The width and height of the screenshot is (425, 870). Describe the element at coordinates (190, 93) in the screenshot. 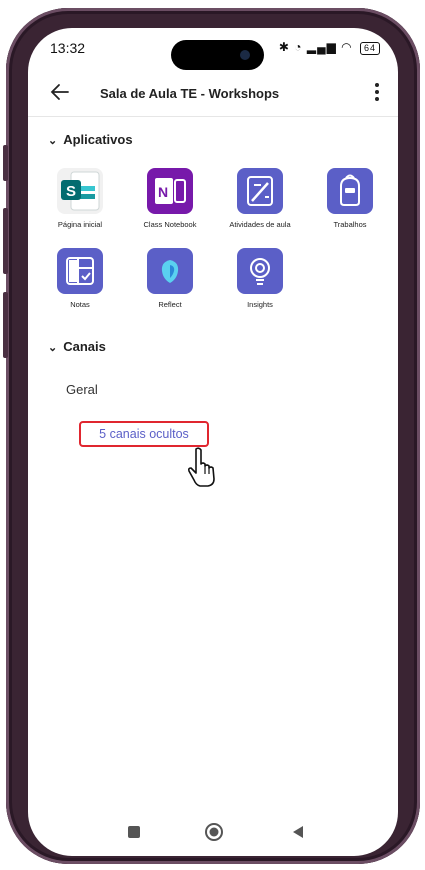

I see `page-title: Sala de Aula TE - Workshops` at that location.